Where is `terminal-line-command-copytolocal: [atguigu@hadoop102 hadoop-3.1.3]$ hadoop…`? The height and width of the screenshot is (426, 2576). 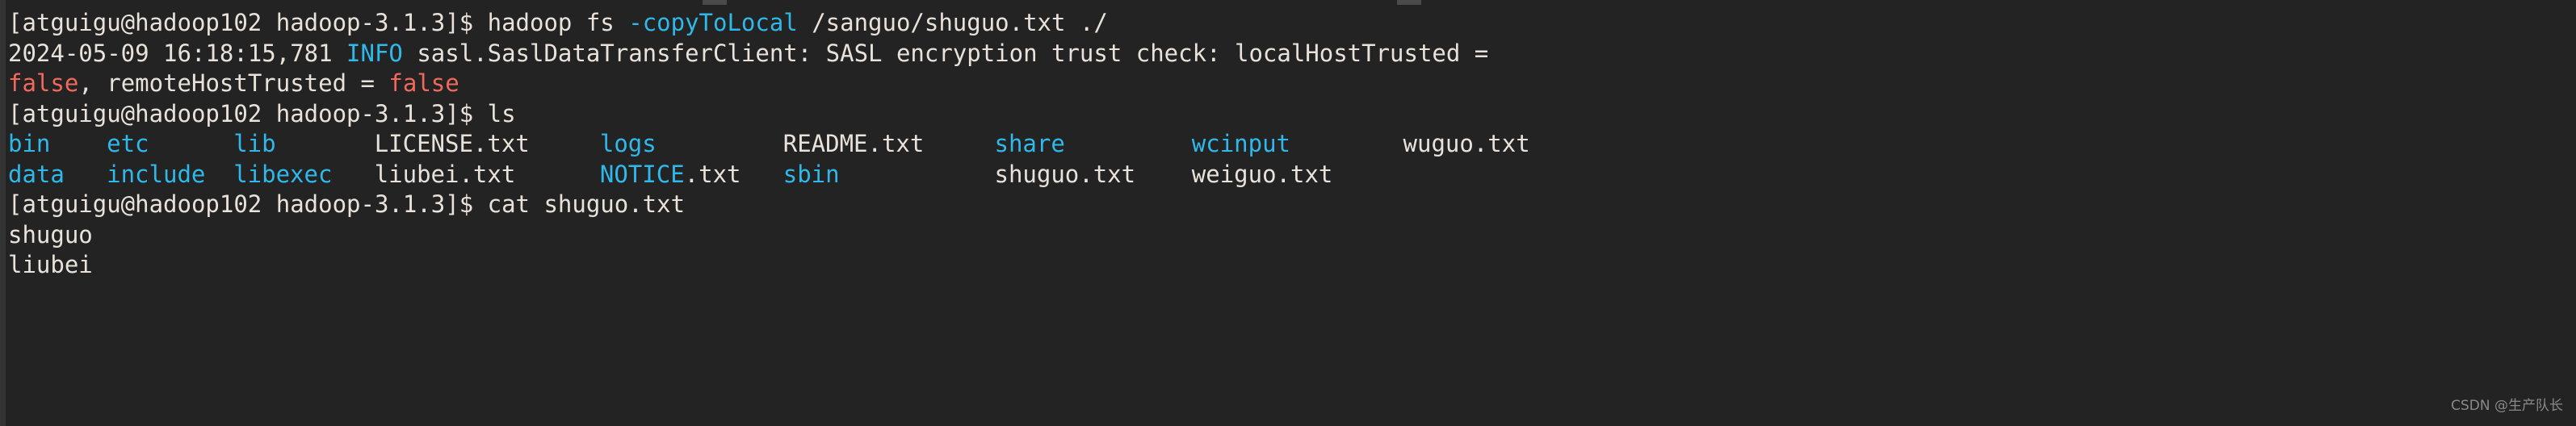
terminal-line-command-copytolocal: [atguigu@hadoop102 hadoop-3.1.3]$ hadoop… is located at coordinates (1292, 23).